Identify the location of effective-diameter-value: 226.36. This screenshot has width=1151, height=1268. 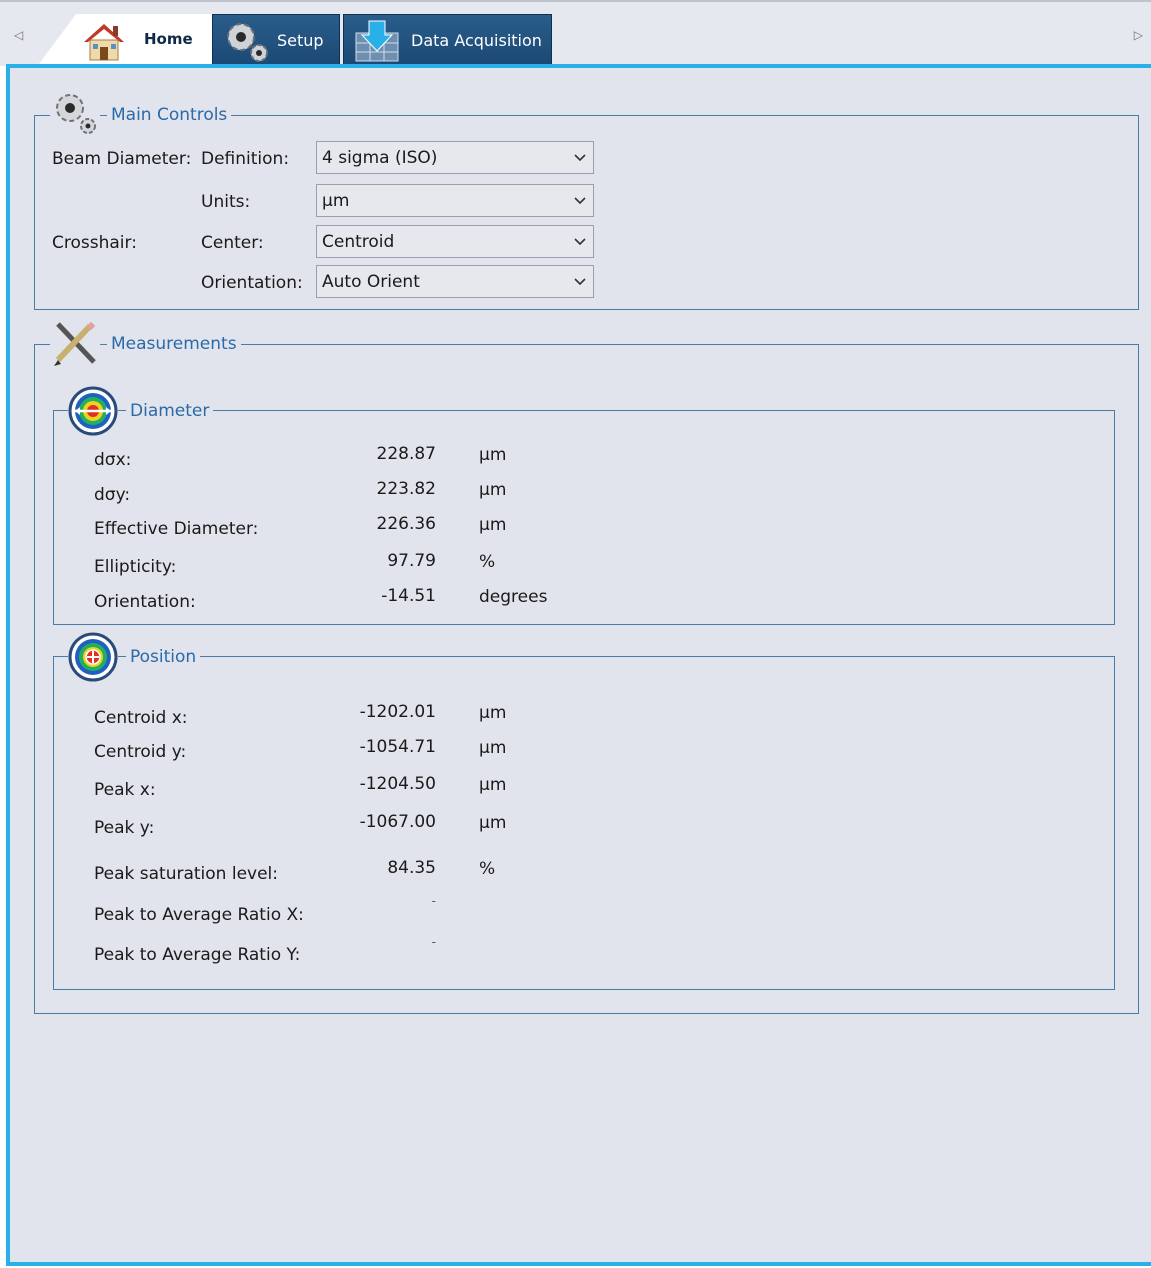
(406, 524).